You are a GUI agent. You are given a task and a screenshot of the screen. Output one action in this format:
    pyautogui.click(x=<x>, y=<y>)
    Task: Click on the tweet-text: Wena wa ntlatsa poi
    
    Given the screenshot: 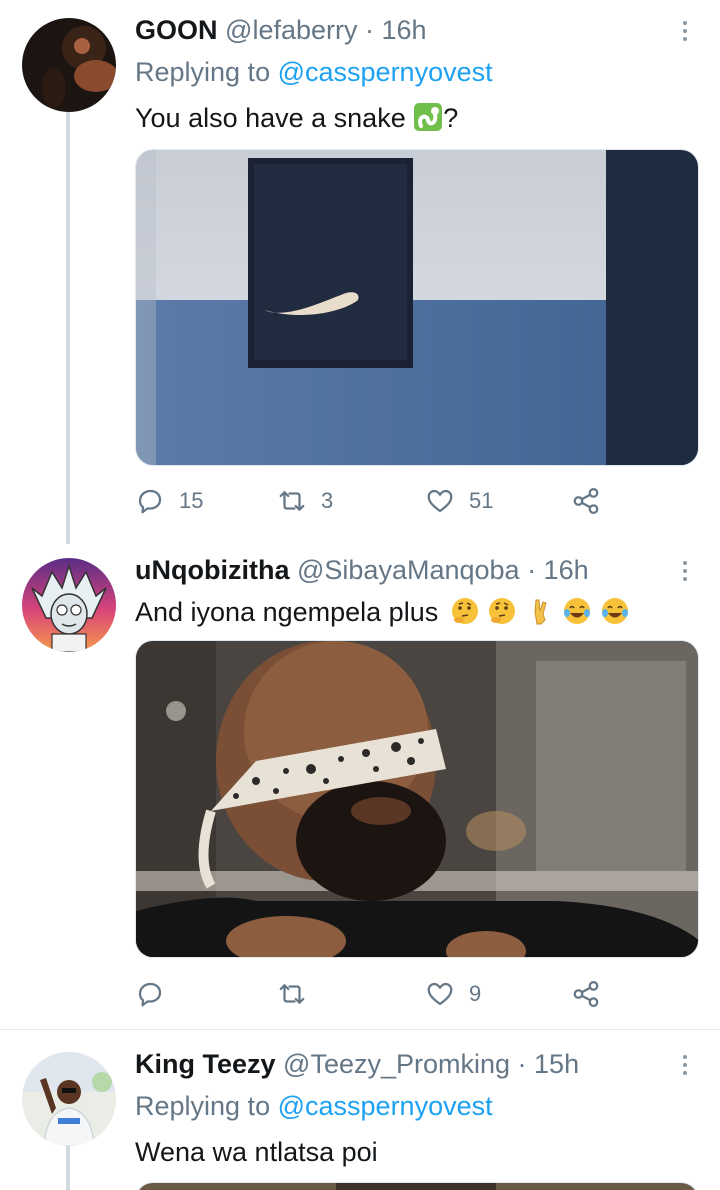 What is the action you would take?
    pyautogui.click(x=256, y=1152)
    